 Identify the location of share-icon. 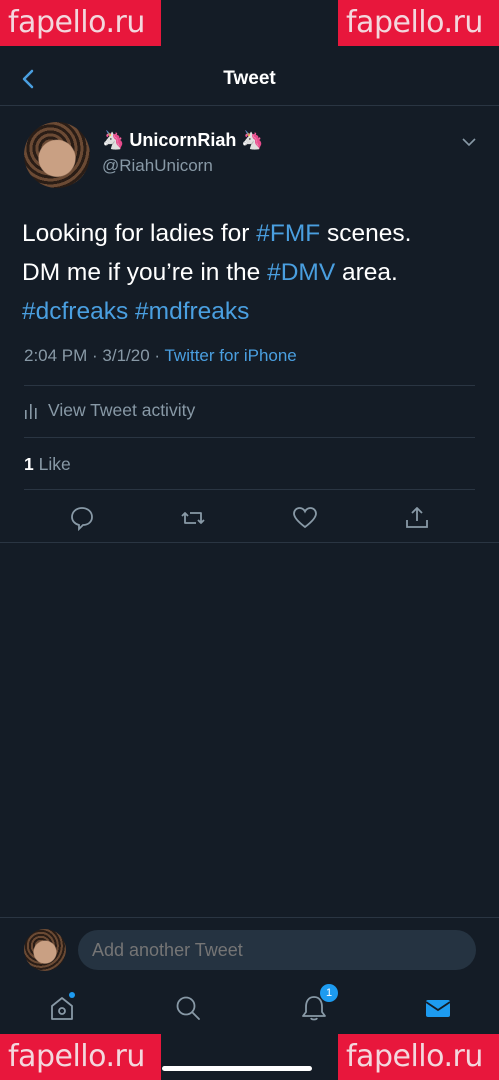
(417, 518).